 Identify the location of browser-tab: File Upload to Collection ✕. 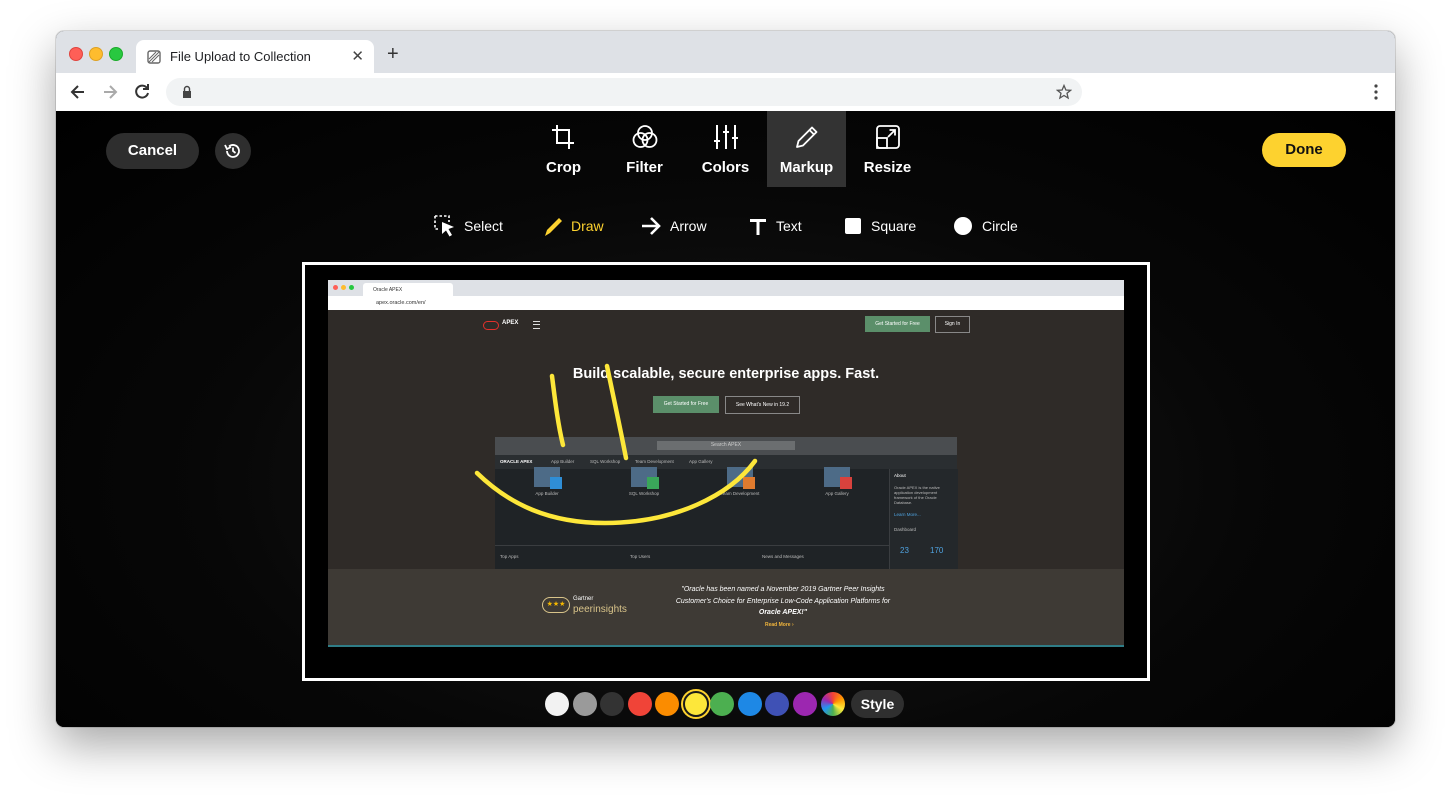
(255, 56).